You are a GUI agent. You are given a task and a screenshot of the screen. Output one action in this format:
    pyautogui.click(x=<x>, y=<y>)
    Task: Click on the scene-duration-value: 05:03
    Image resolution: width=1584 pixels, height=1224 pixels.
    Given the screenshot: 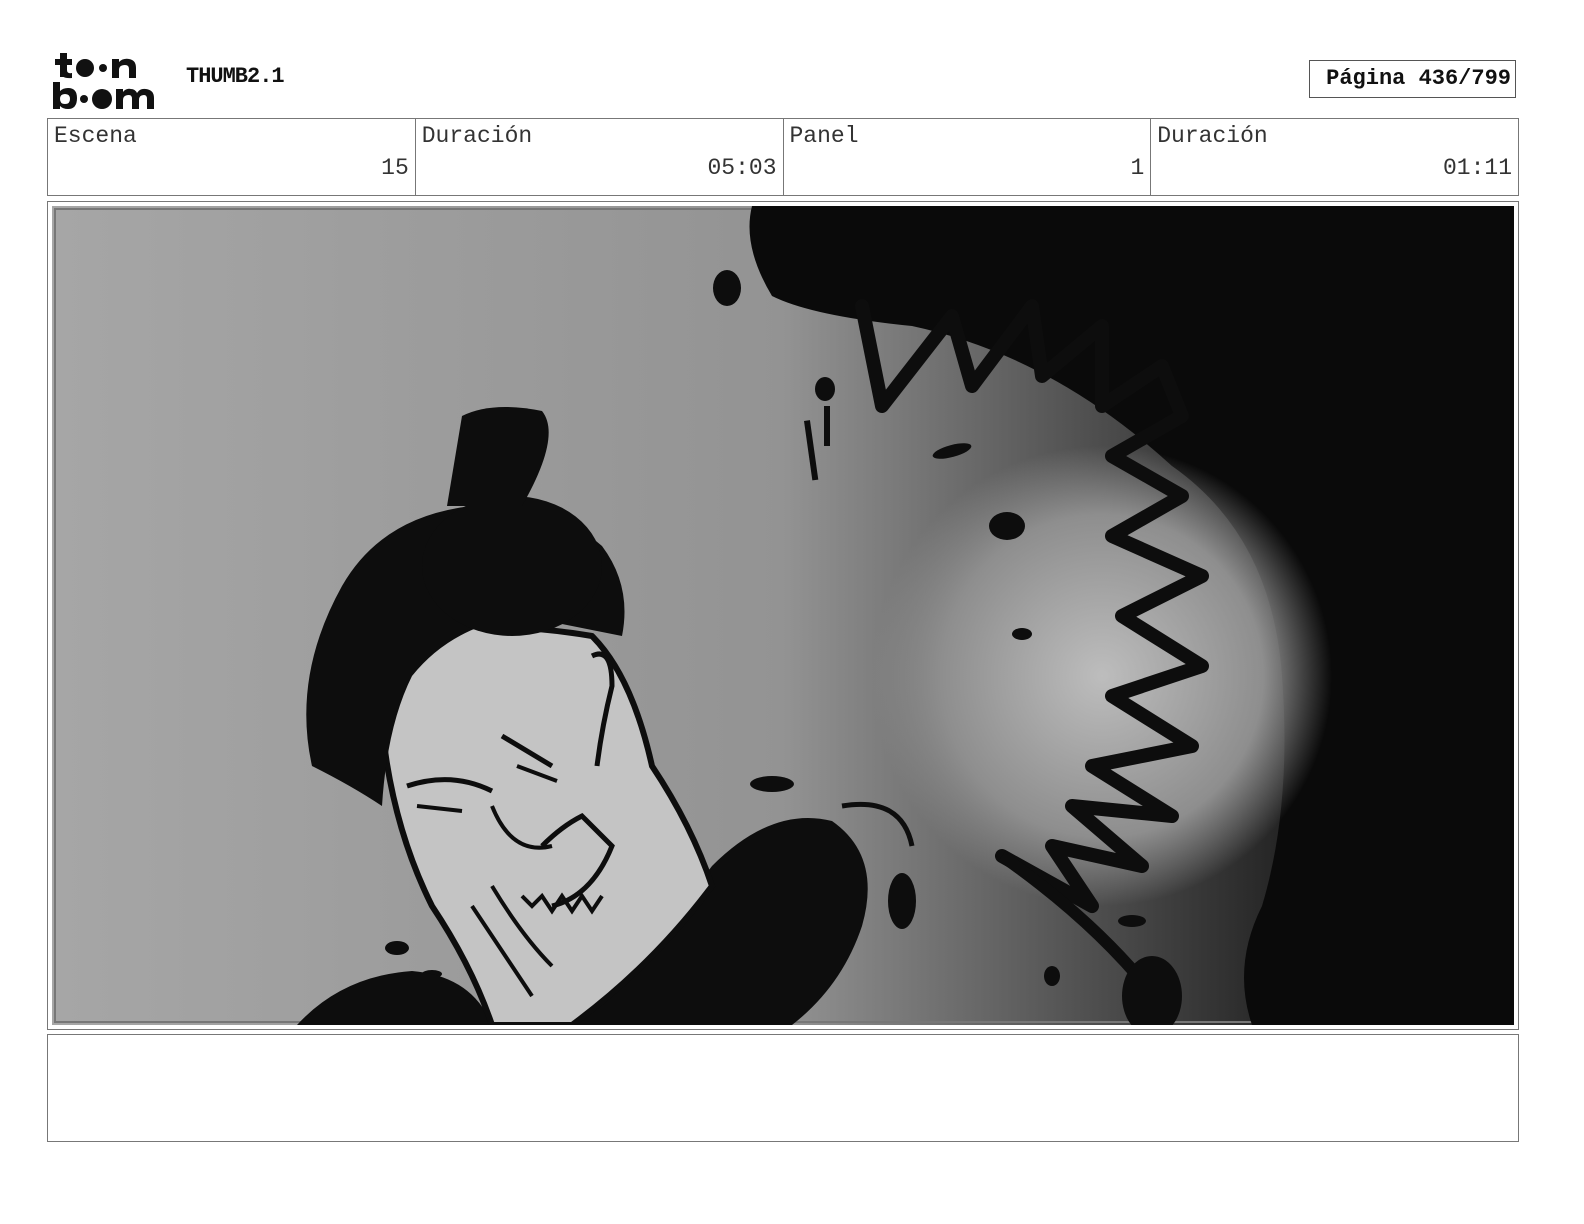 What is the action you would take?
    pyautogui.click(x=742, y=168)
    